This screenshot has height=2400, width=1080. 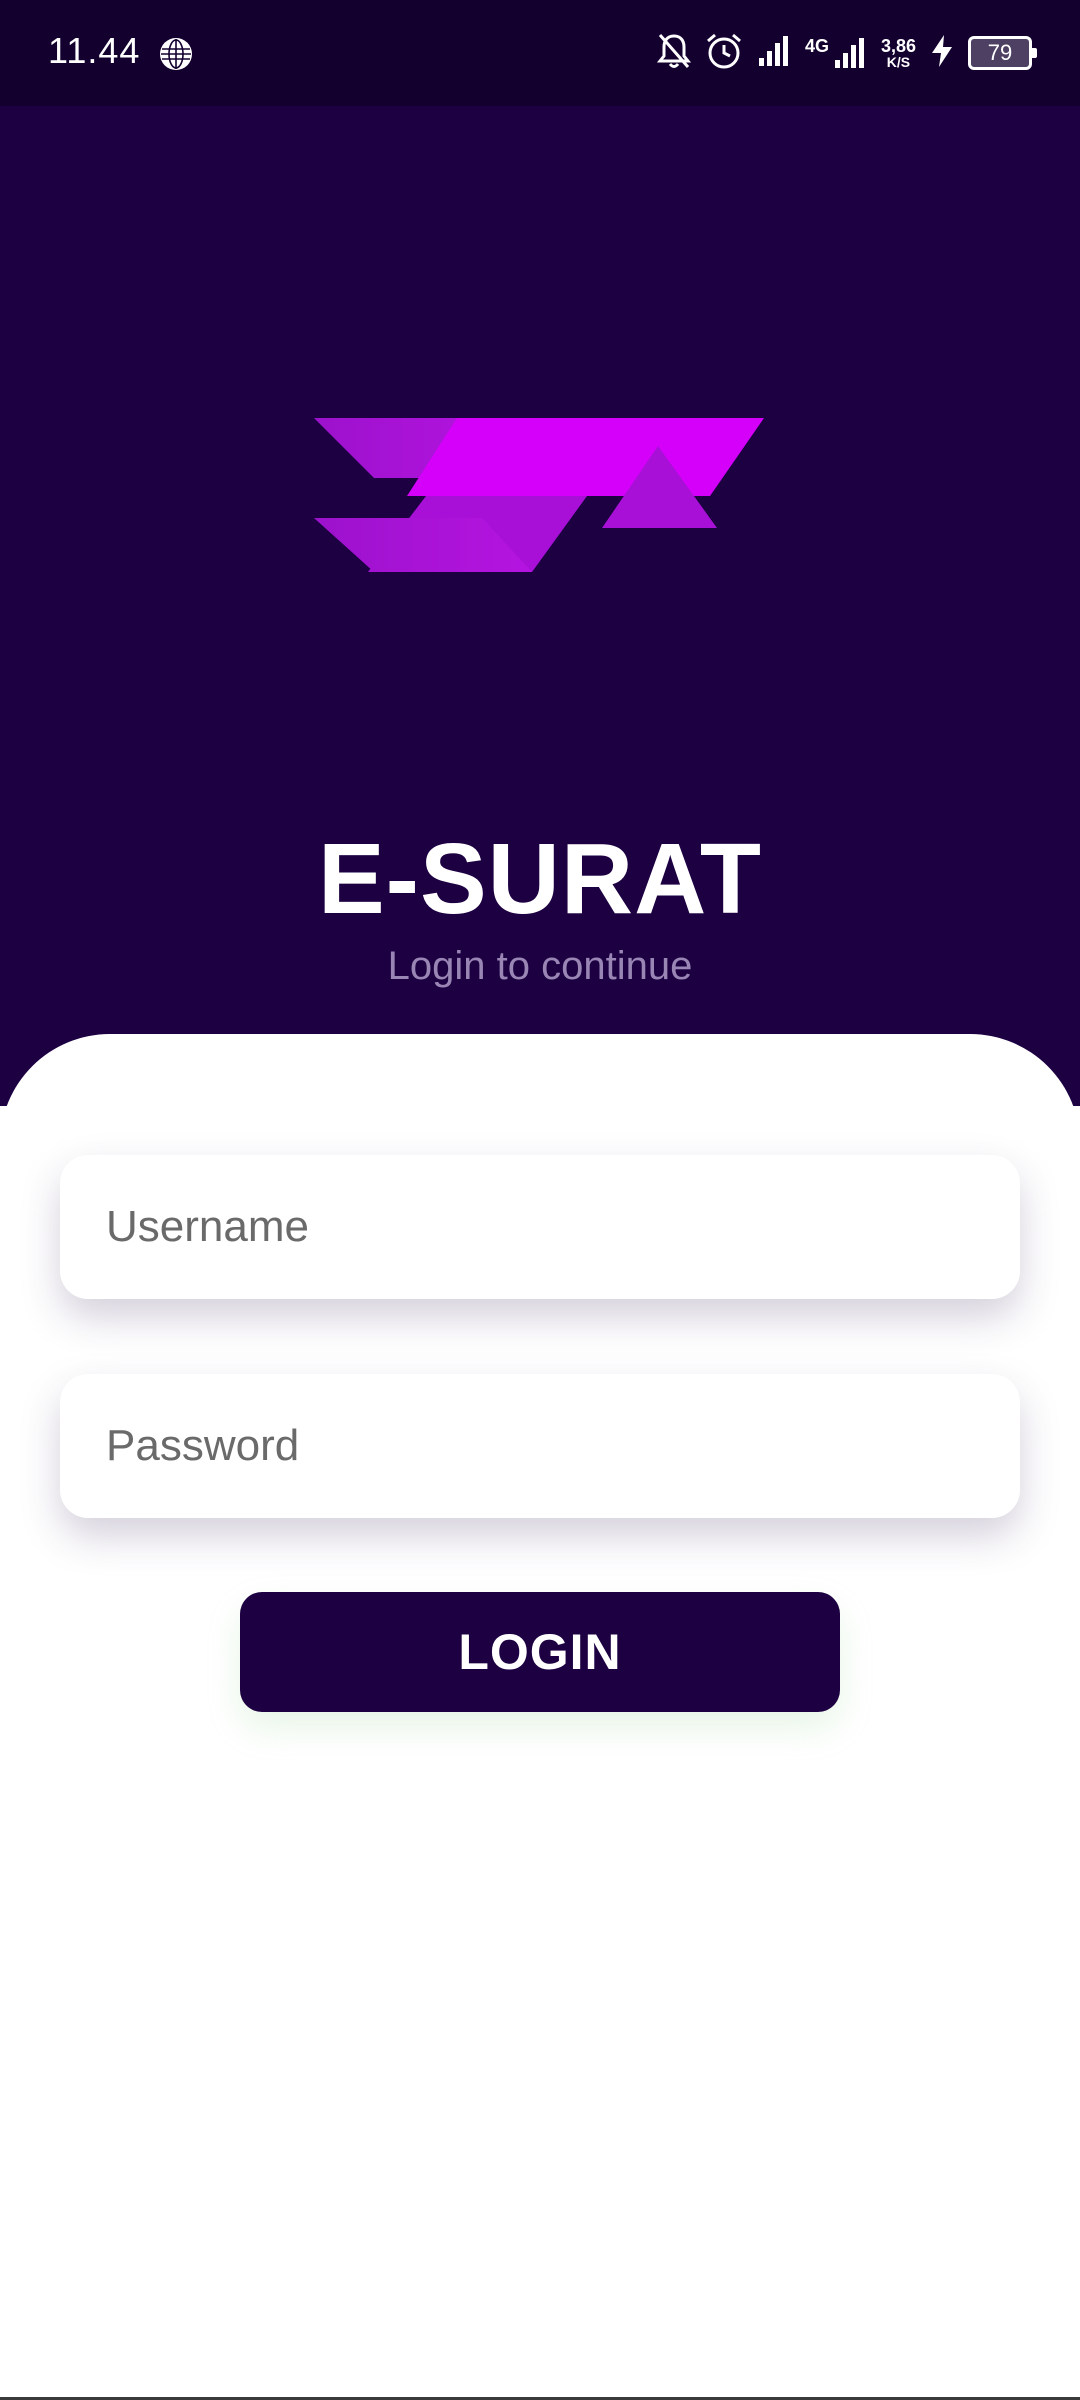 What do you see at coordinates (540, 1446) in the screenshot?
I see `password-field` at bounding box center [540, 1446].